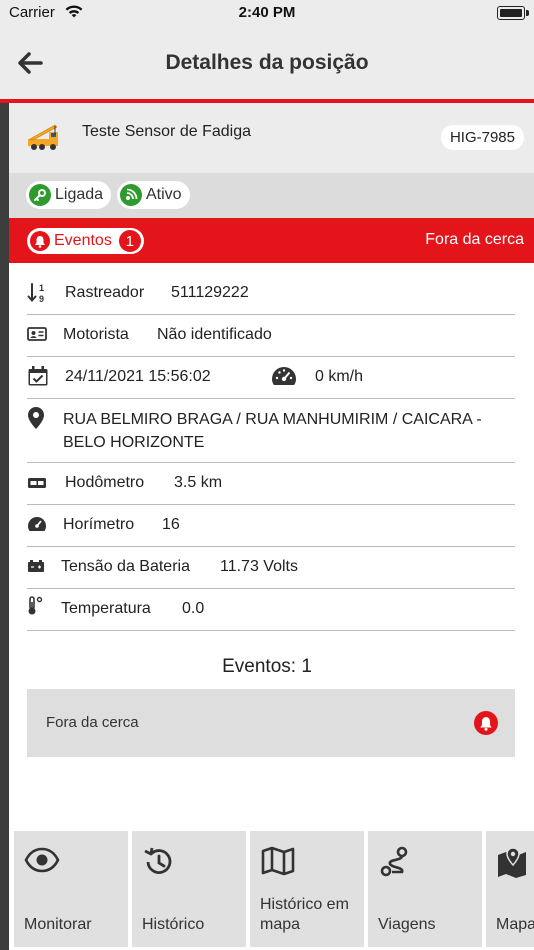  I want to click on plate-badge: HIG-7985, so click(482, 137).